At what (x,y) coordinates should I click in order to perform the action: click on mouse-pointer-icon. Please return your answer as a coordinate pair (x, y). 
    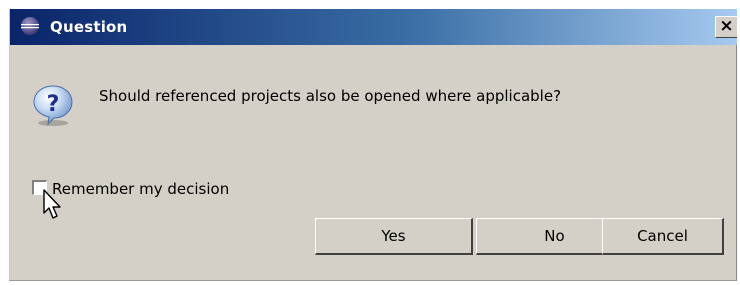
    Looking at the image, I should click on (54, 206).